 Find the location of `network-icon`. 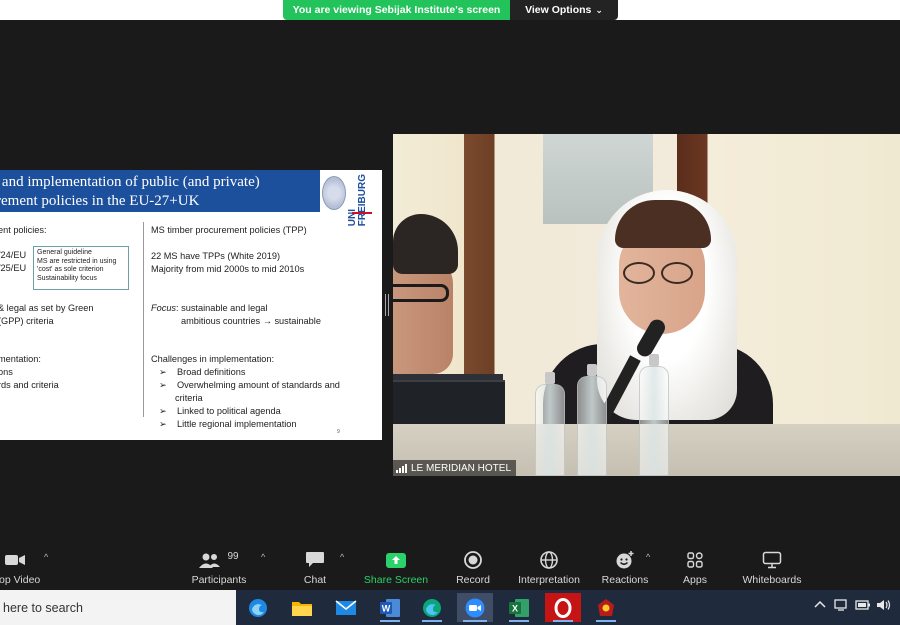

network-icon is located at coordinates (842, 606).